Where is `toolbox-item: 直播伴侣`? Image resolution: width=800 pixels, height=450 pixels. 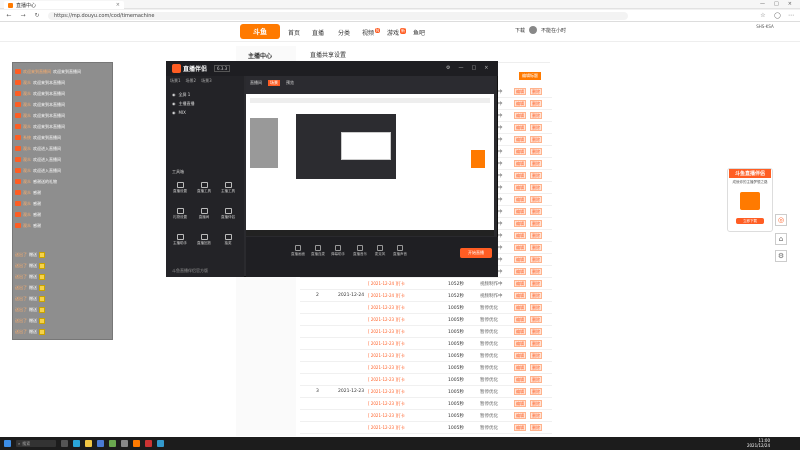 toolbox-item: 直播伴侣 is located at coordinates (228, 216).